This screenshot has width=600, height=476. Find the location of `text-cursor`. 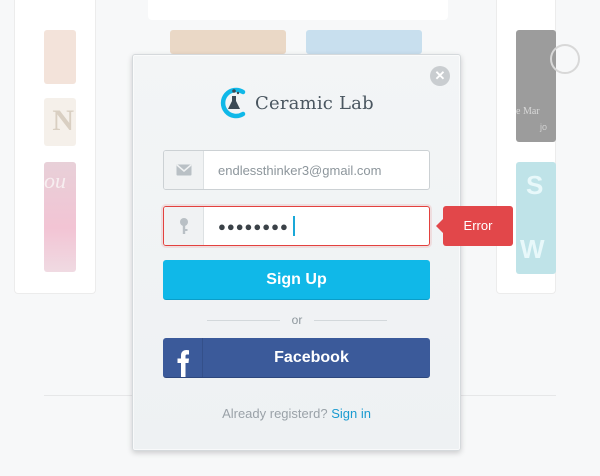

text-cursor is located at coordinates (293, 226).